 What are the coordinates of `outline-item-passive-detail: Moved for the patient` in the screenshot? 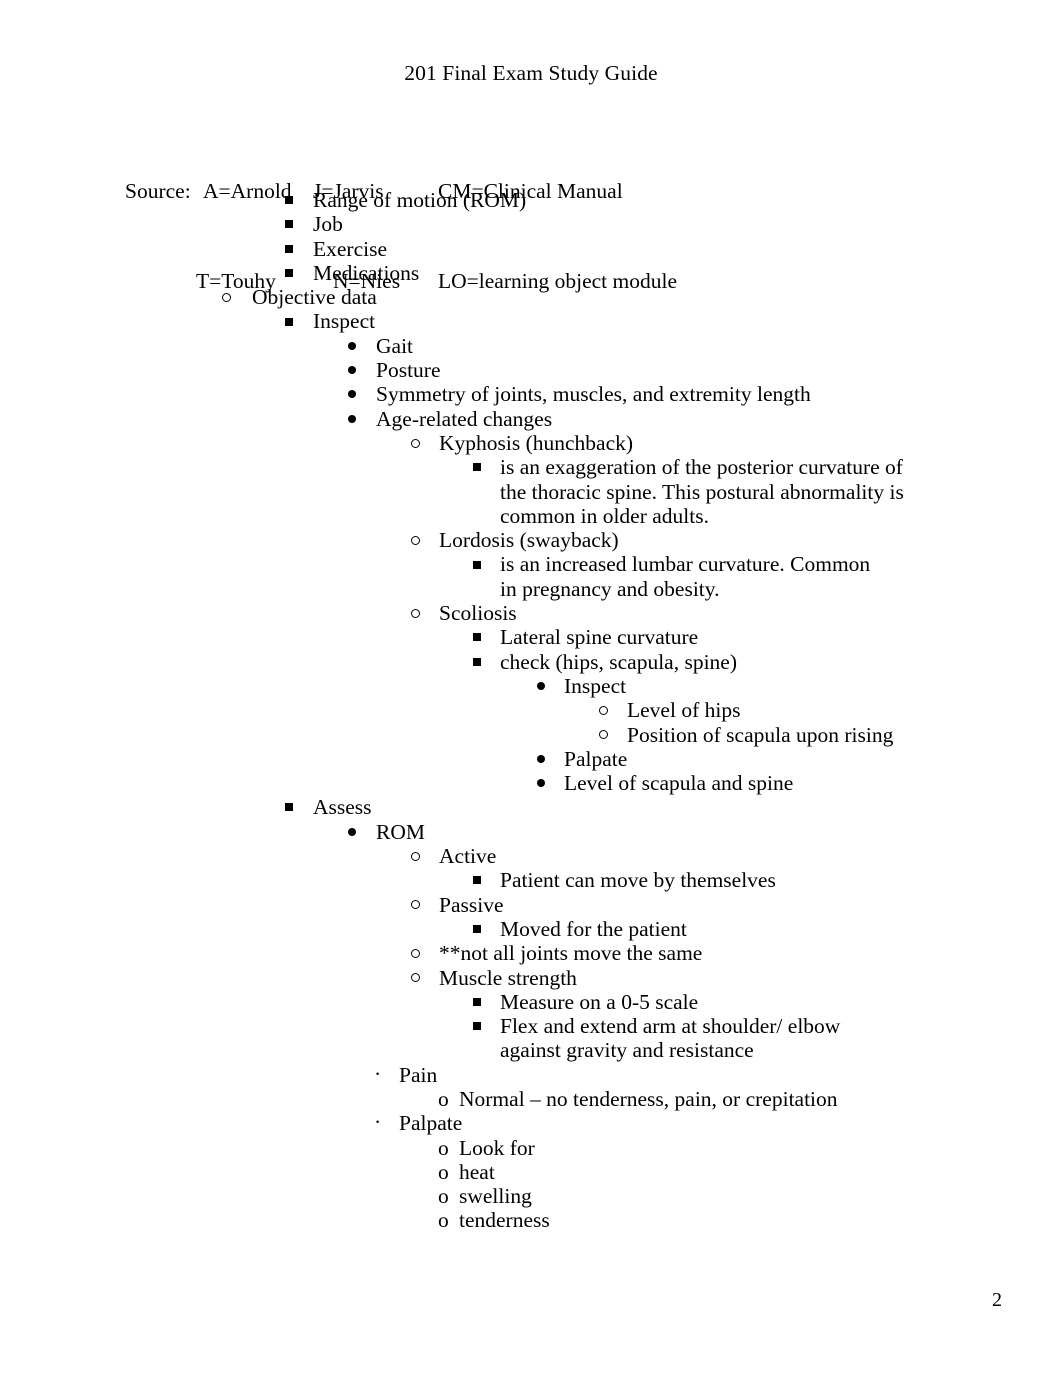 It's located at (531, 929).